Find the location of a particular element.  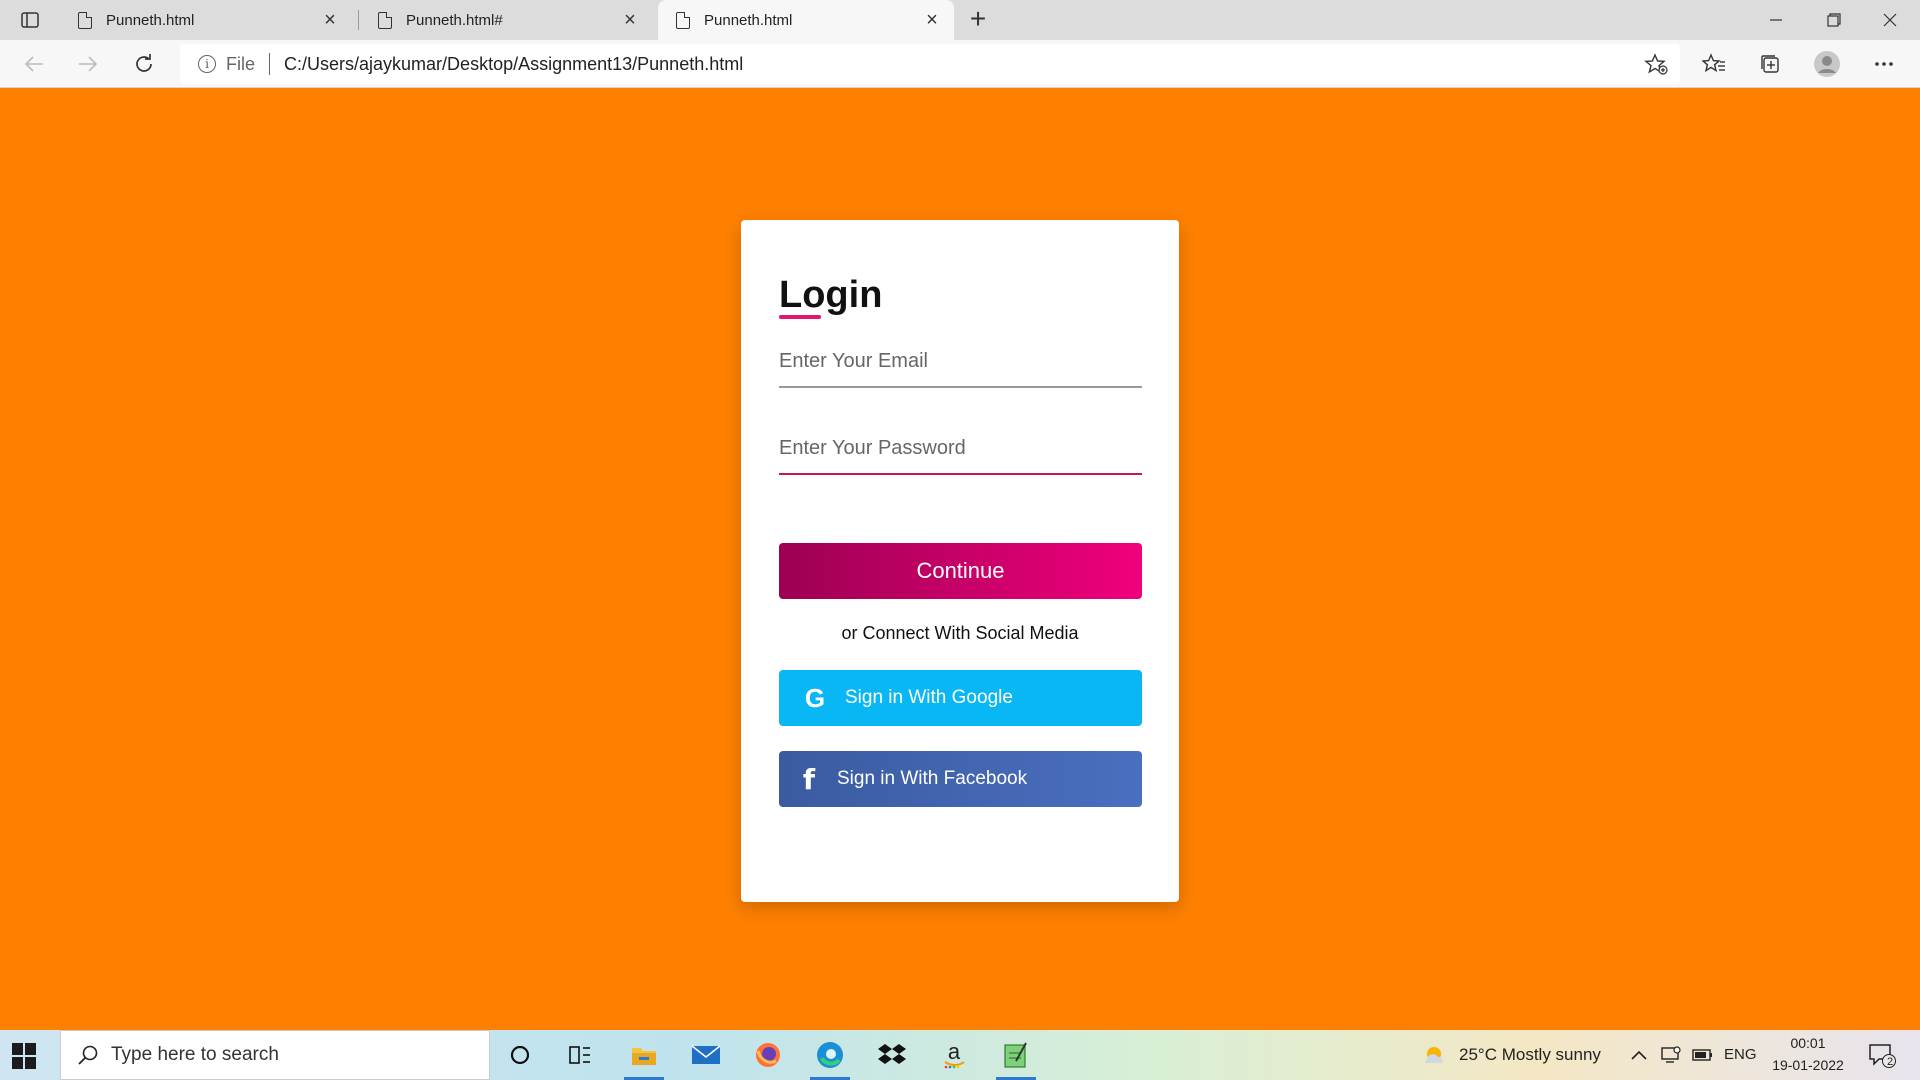

clock-date: 19-01-2022 is located at coordinates (1808, 1065).